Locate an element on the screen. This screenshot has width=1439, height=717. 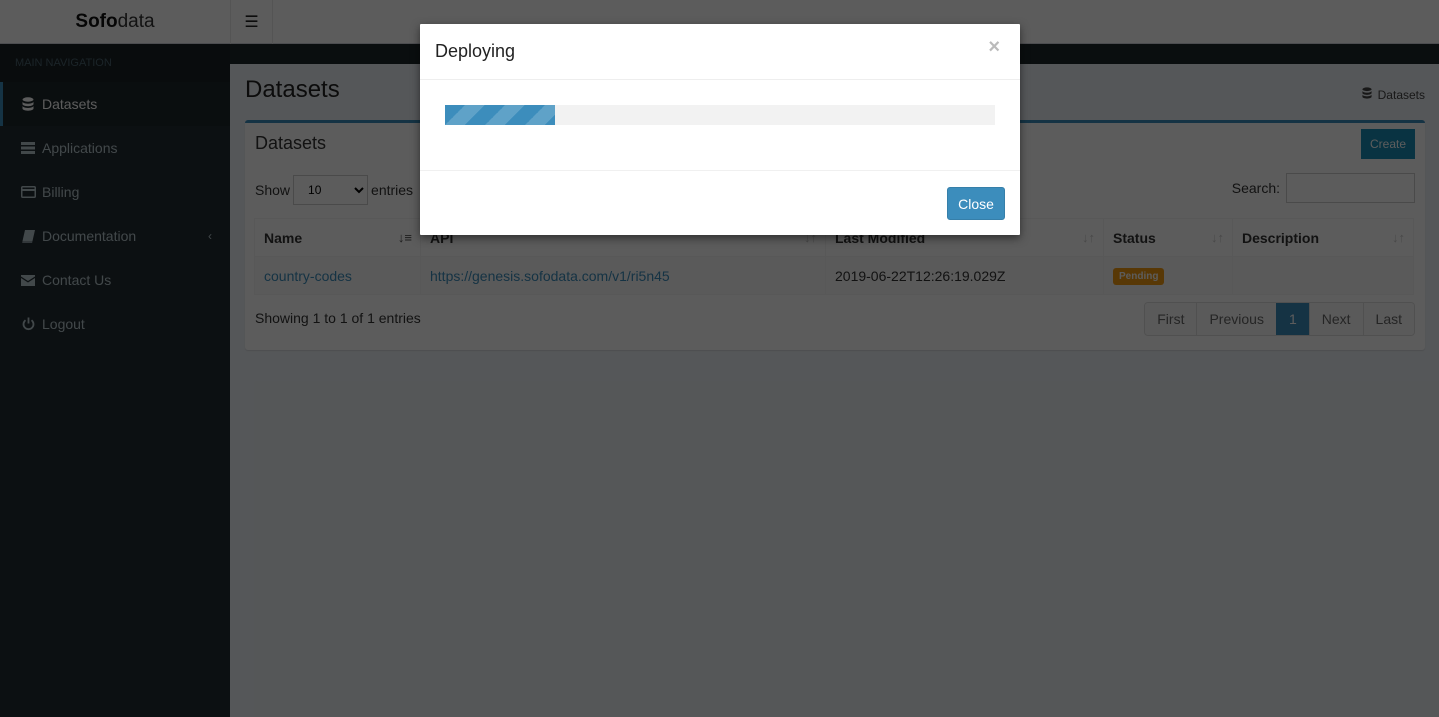
deploying-modal: Deploying × Close is located at coordinates (720, 129).